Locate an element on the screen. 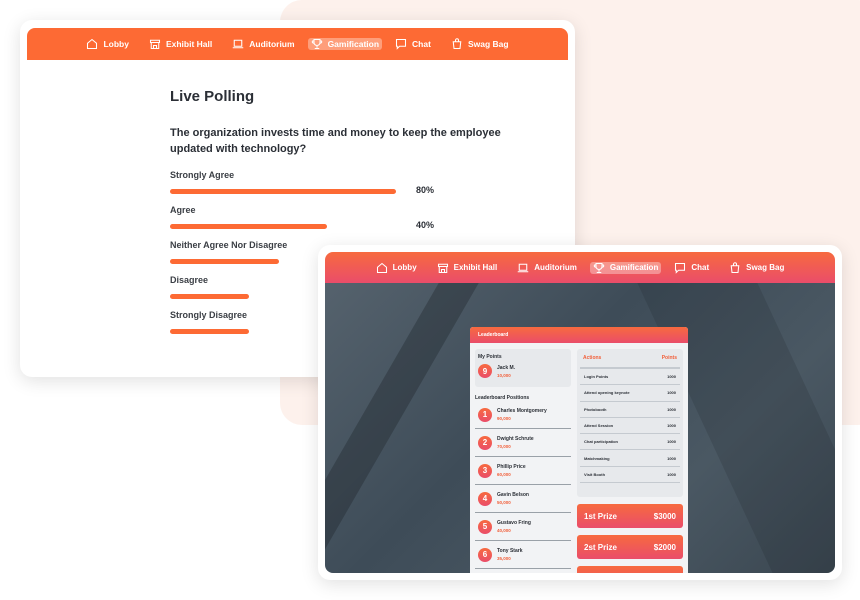 The height and width of the screenshot is (600, 860). action-row: Visit Booth 1000 is located at coordinates (630, 475).